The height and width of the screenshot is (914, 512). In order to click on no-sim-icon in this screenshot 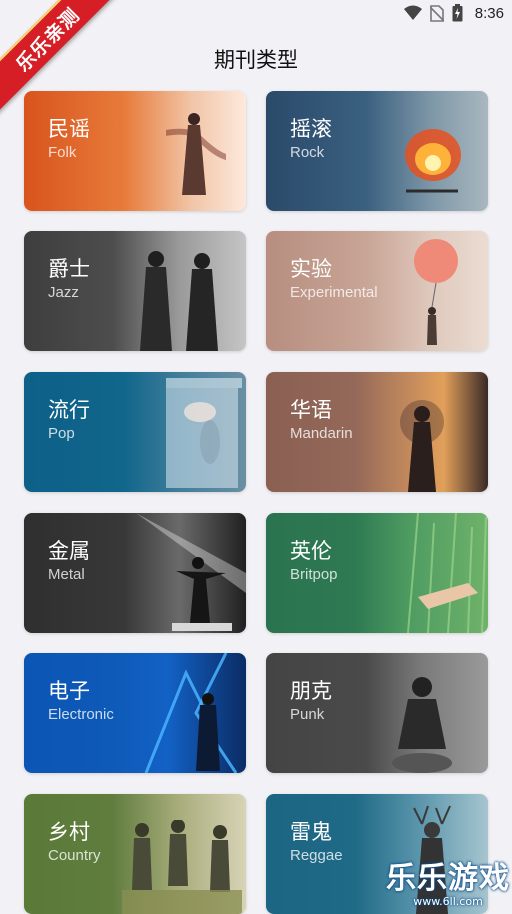, I will do `click(436, 13)`.